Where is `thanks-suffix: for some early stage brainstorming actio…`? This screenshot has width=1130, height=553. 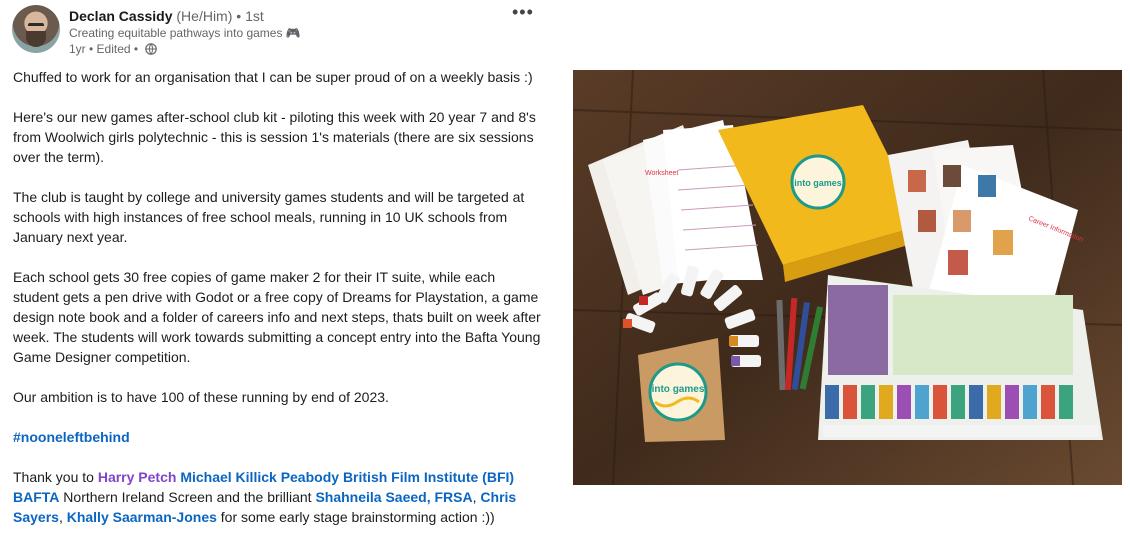 thanks-suffix: for some early stage brainstorming actio… is located at coordinates (357, 517).